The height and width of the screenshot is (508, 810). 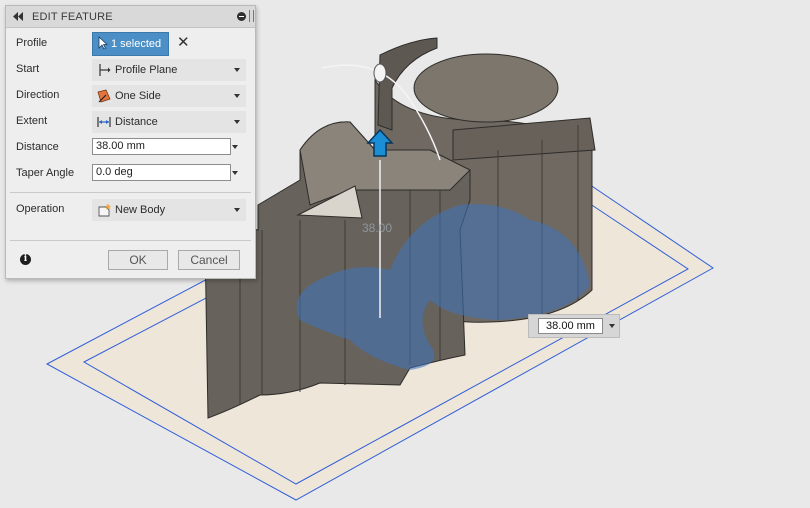 I want to click on distance-icon, so click(x=104, y=122).